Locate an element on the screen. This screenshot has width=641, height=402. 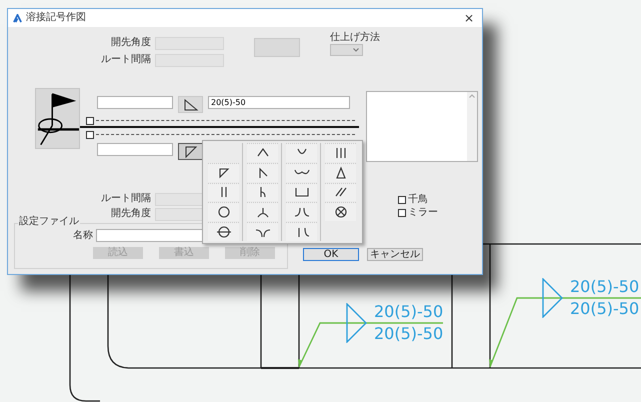
symbol-button is located at coordinates (190, 151).